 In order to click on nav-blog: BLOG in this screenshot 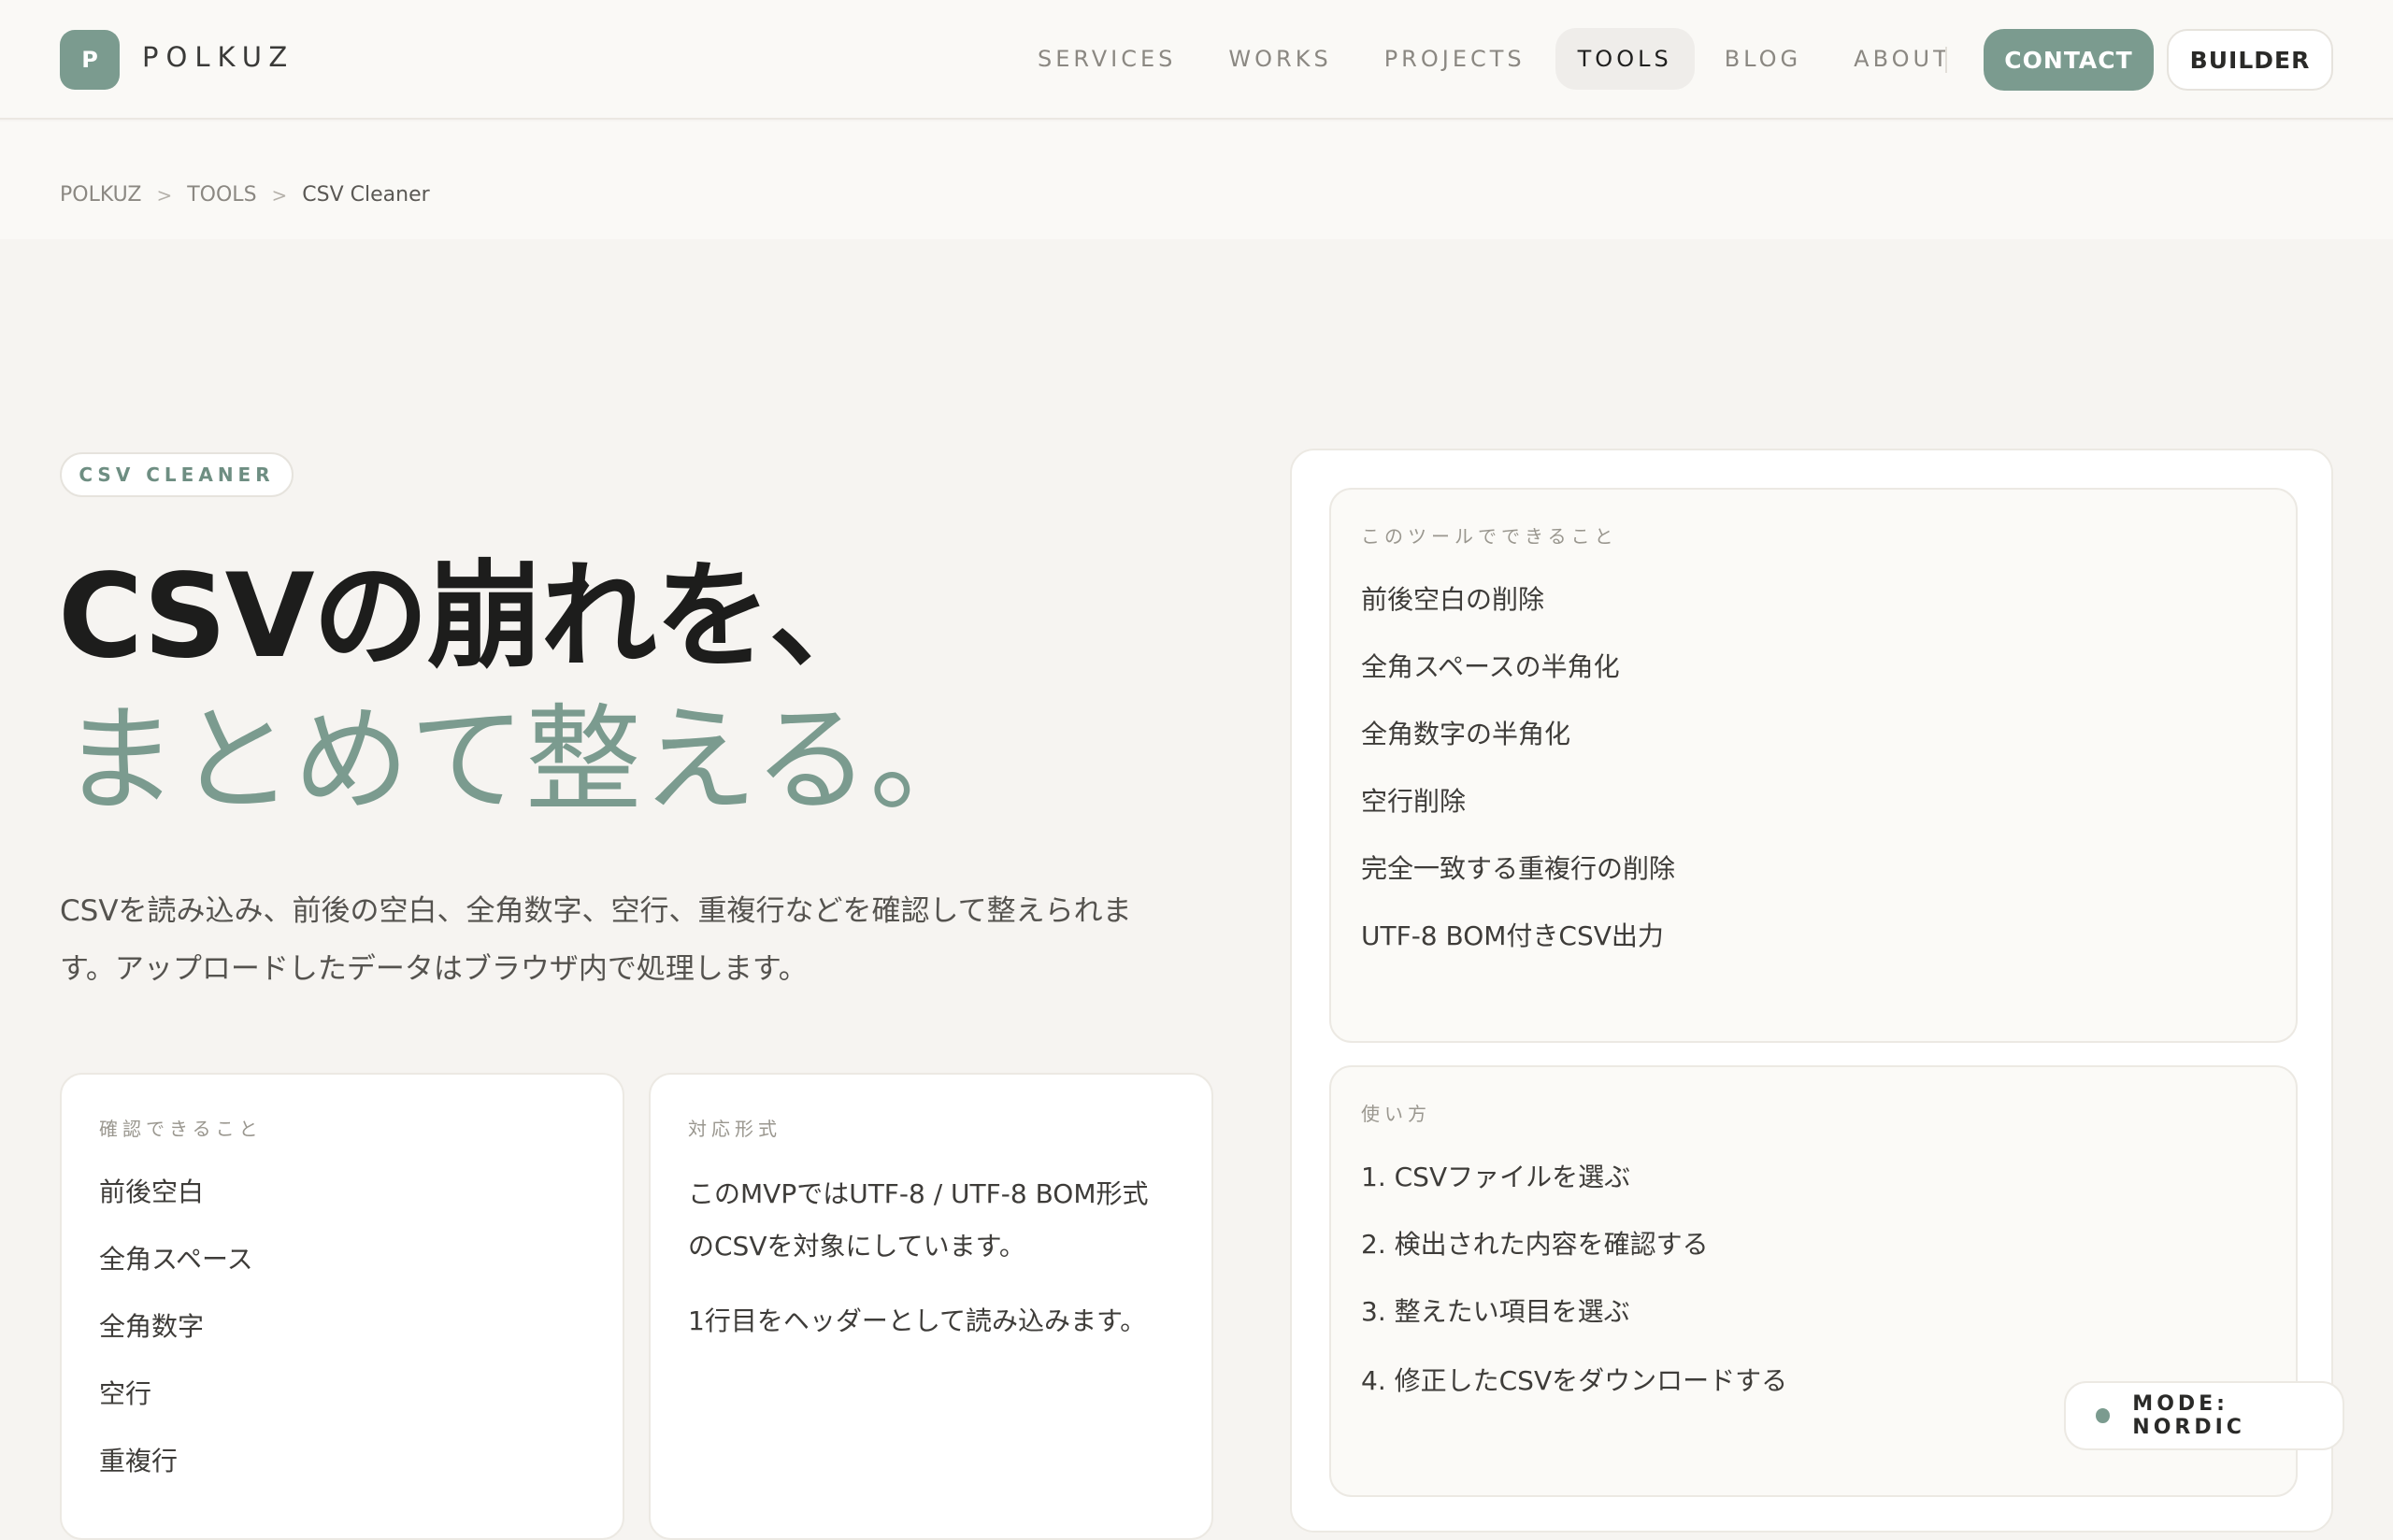, I will do `click(1763, 59)`.